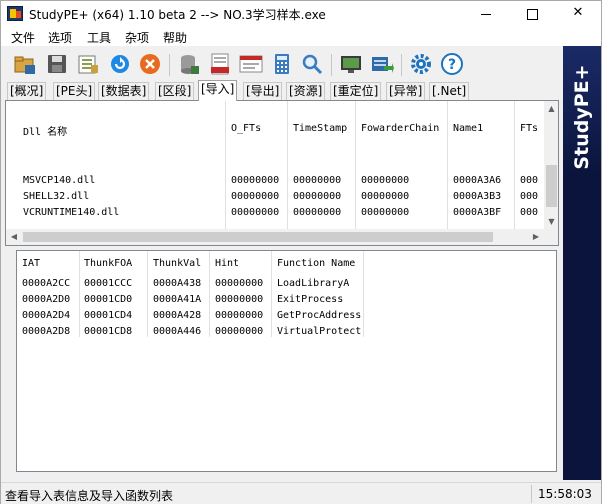 This screenshot has width=602, height=504. What do you see at coordinates (578, 13) in the screenshot?
I see `close-button: ✕` at bounding box center [578, 13].